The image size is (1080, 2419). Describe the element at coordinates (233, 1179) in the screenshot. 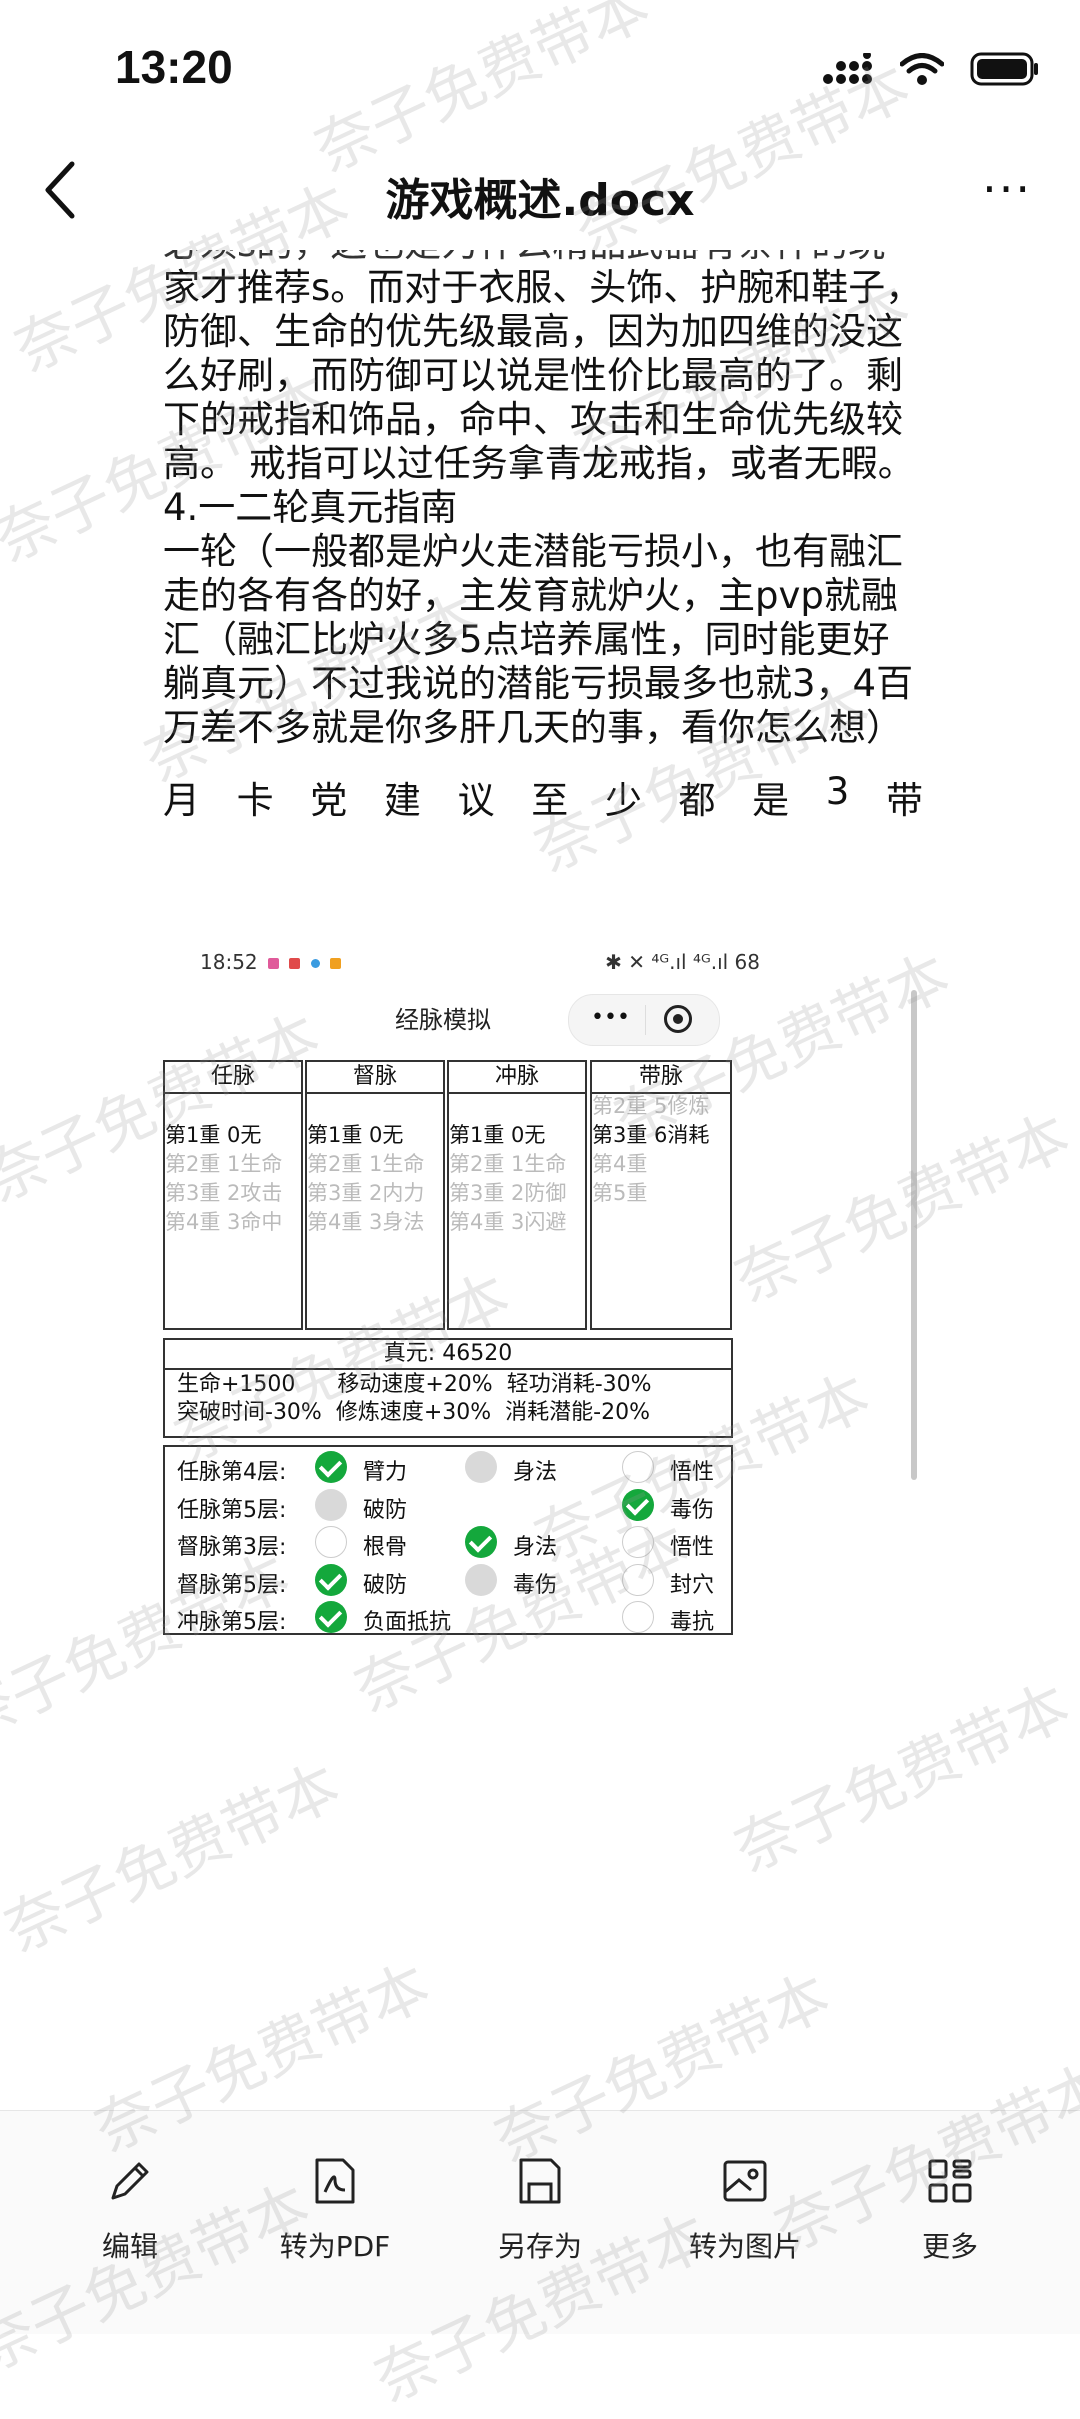

I see `meridian-level-list: 第1重 0无 第2重 1生命 第3重 2攻击 第4重 3命中` at that location.